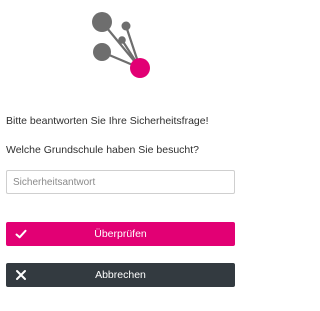 Image resolution: width=320 pixels, height=311 pixels. Describe the element at coordinates (120, 182) in the screenshot. I see `security-answer-input` at that location.